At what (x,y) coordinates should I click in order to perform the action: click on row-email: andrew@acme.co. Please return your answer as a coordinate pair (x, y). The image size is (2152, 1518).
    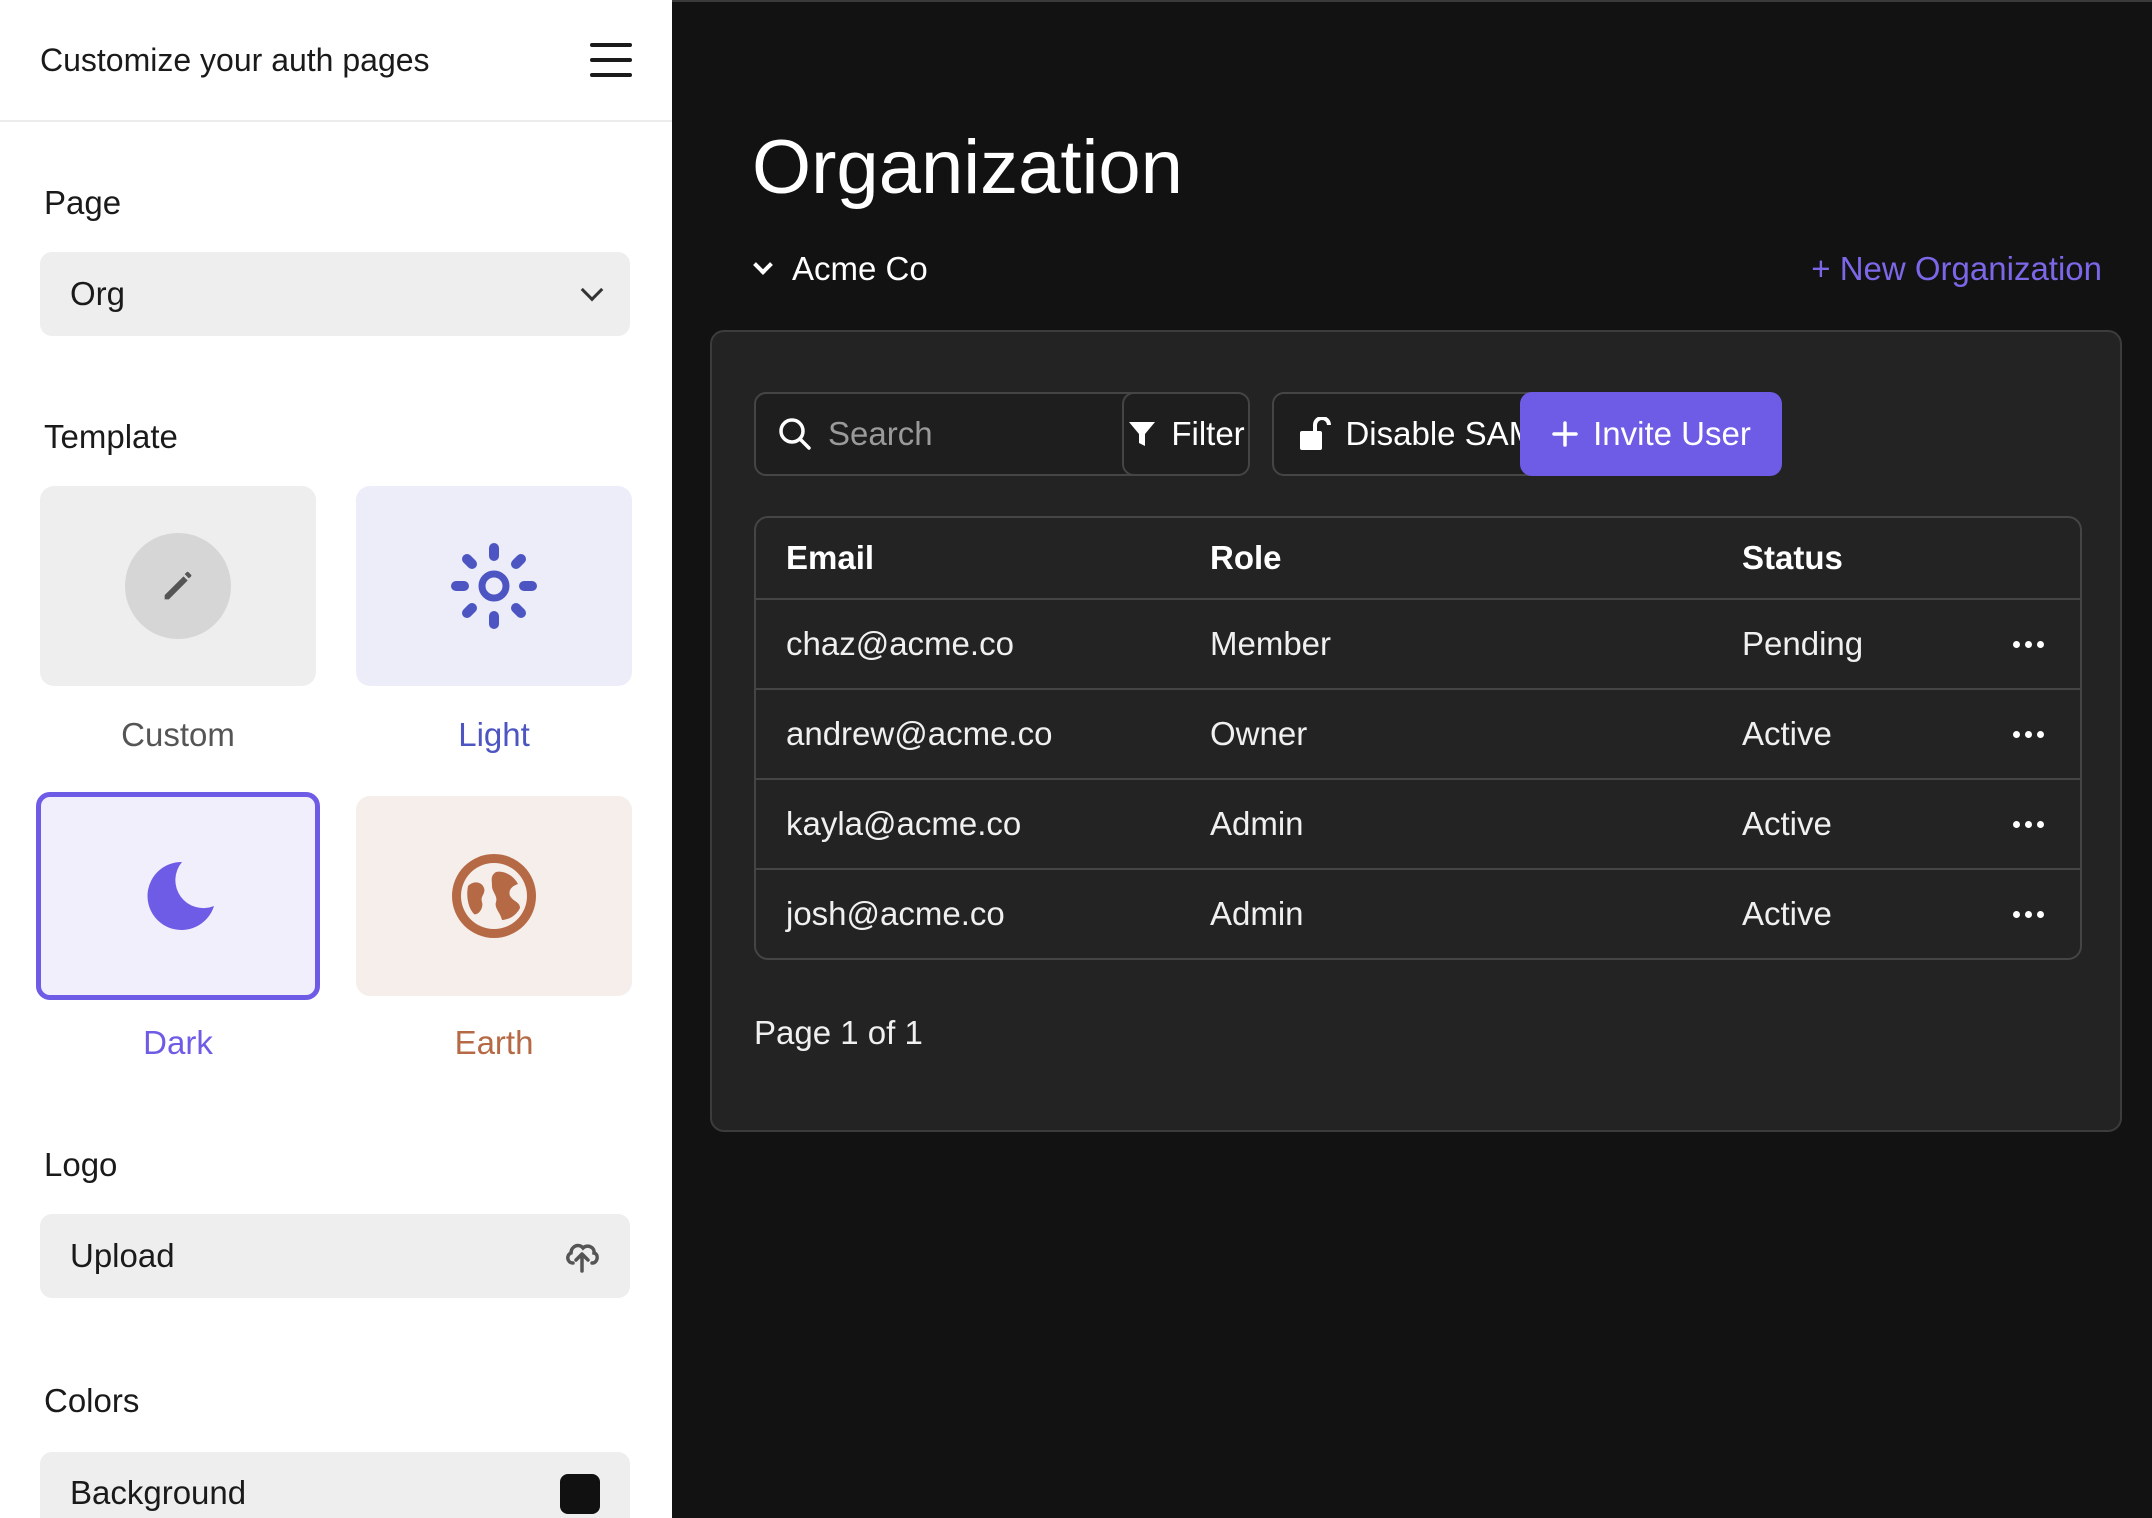
    Looking at the image, I should click on (919, 733).